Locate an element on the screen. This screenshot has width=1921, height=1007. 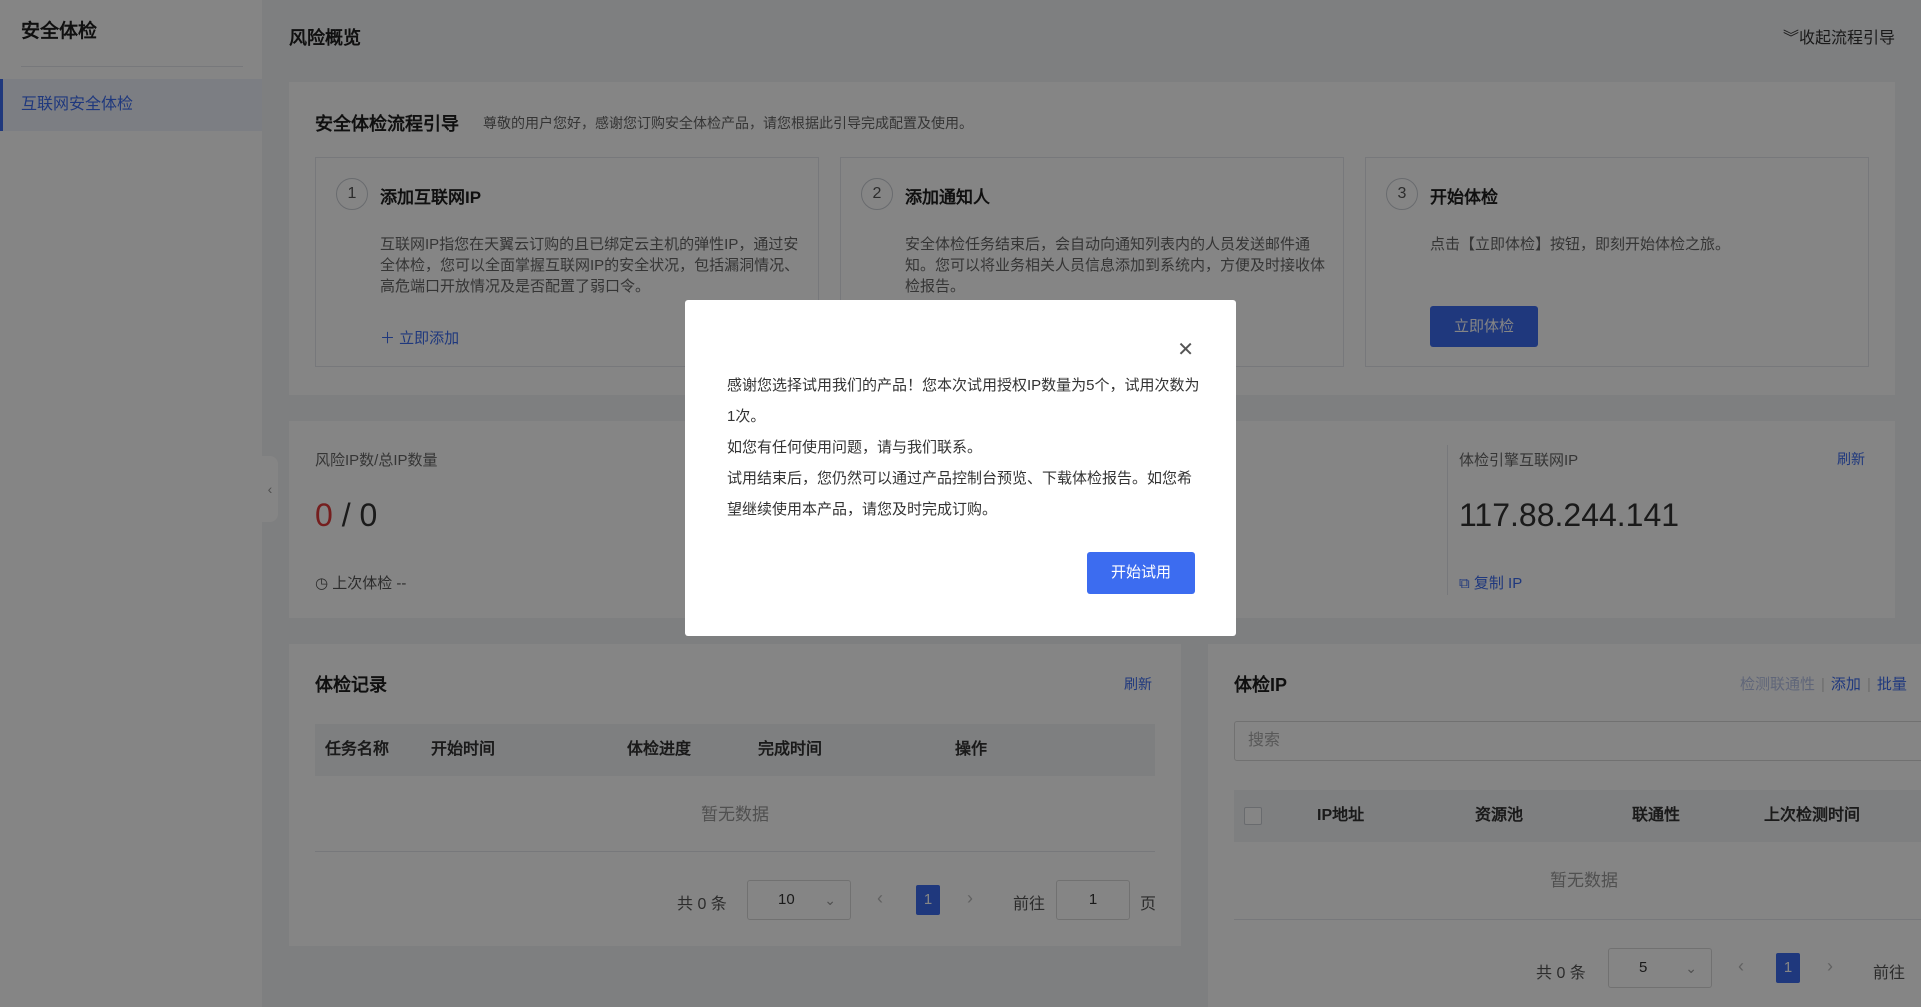
dialog-line: 如您有任何使用问题，请与我们联系。 is located at coordinates (855, 447).